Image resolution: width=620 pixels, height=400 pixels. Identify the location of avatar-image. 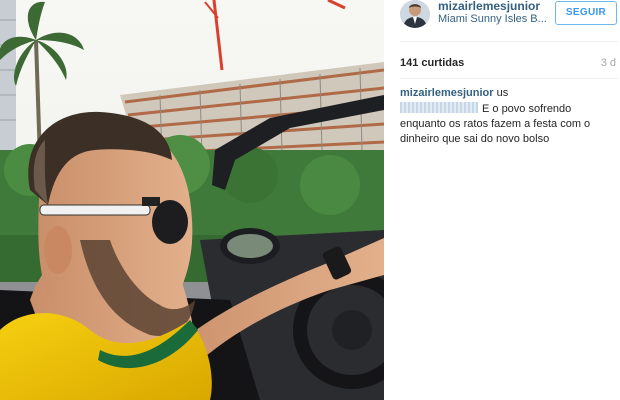
(415, 14).